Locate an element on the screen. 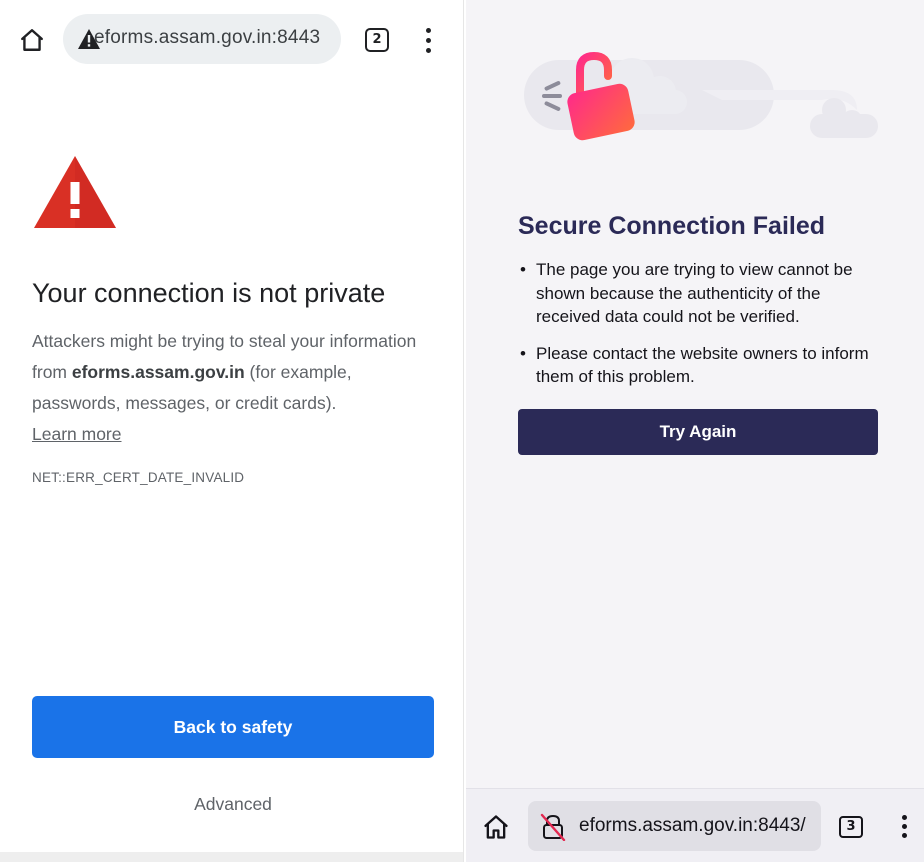 This screenshot has height=862, width=924. domain-text: eforms.assam.gov.in is located at coordinates (158, 372).